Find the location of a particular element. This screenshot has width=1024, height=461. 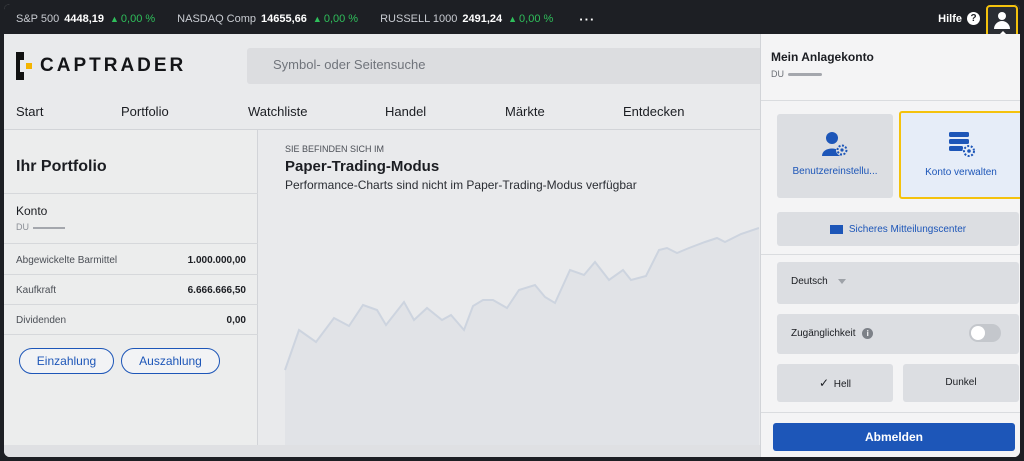

account-id-text: DU is located at coordinates (22, 227).